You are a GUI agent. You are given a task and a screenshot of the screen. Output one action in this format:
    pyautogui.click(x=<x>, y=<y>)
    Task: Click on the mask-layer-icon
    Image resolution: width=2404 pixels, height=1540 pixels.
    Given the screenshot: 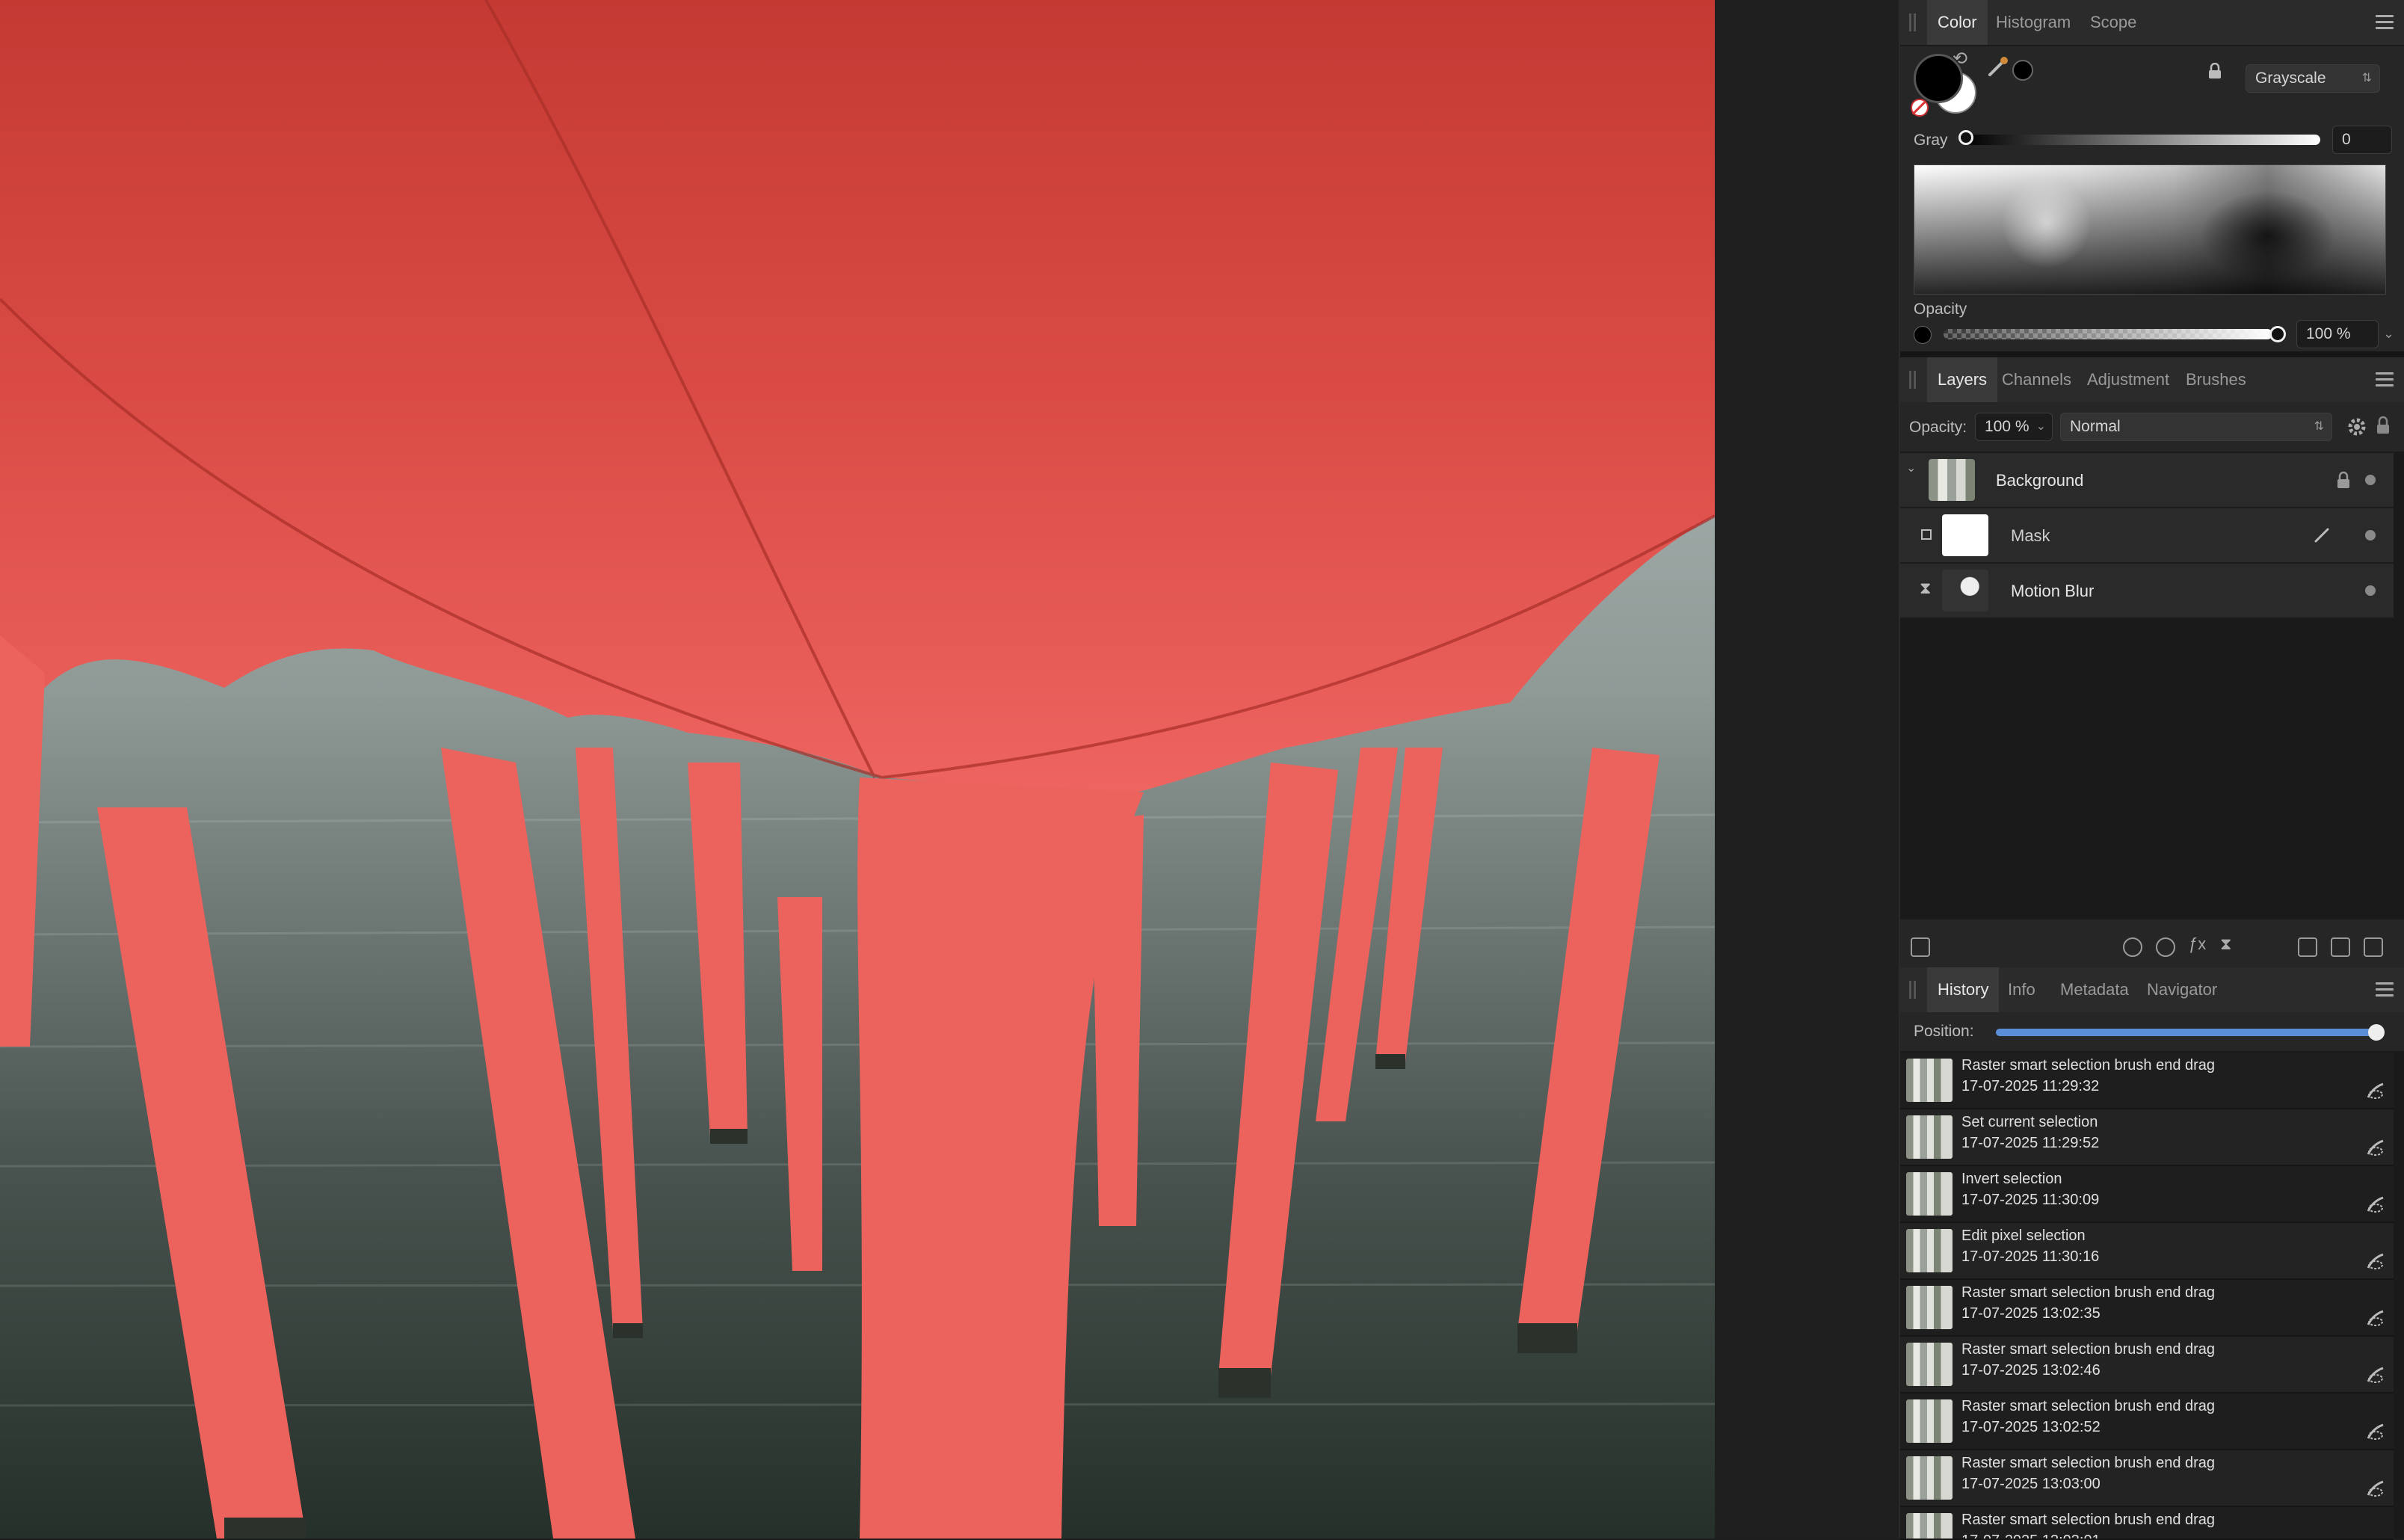 What is the action you would take?
    pyautogui.click(x=2132, y=947)
    